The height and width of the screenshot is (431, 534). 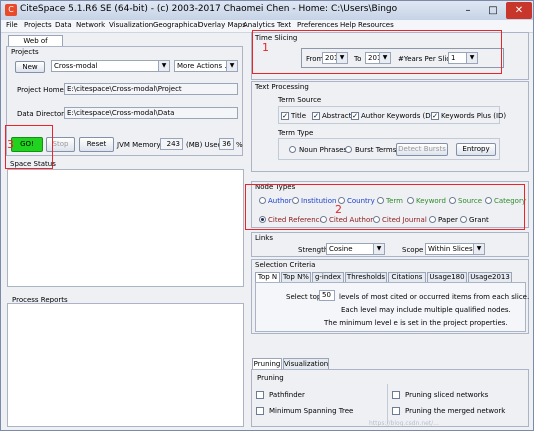 I want to click on top-n-input: 50, so click(x=327, y=295).